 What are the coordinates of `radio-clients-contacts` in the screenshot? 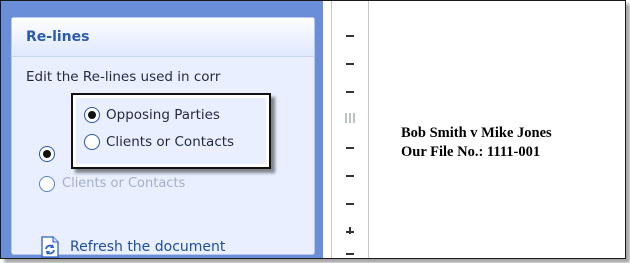 It's located at (92, 142).